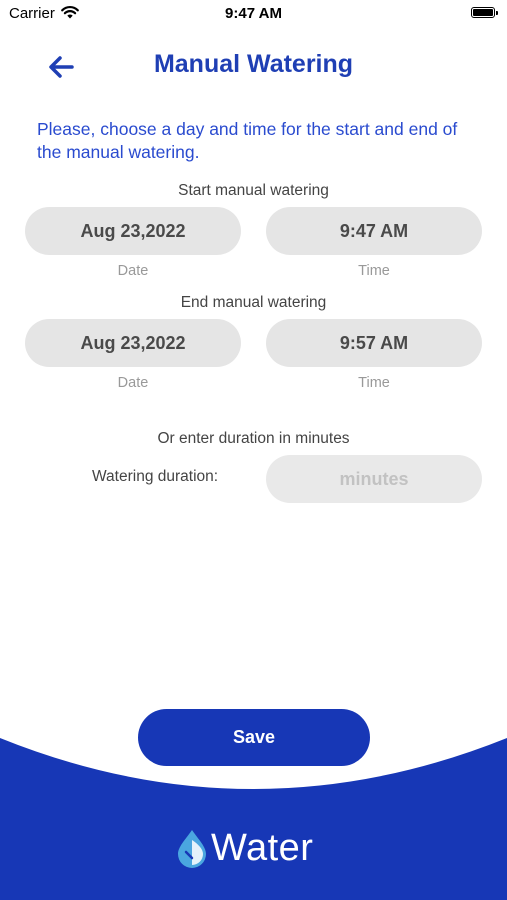 This screenshot has height=900, width=507. I want to click on page-title: Manual Watering, so click(253, 64).